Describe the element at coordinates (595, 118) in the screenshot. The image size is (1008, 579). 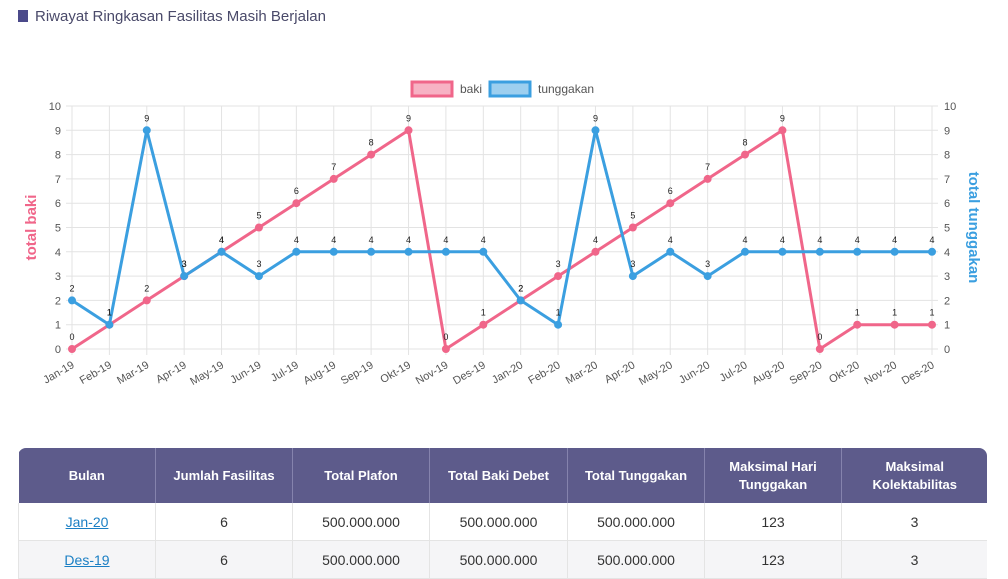
I see `data-label-tunggakan: 9` at that location.